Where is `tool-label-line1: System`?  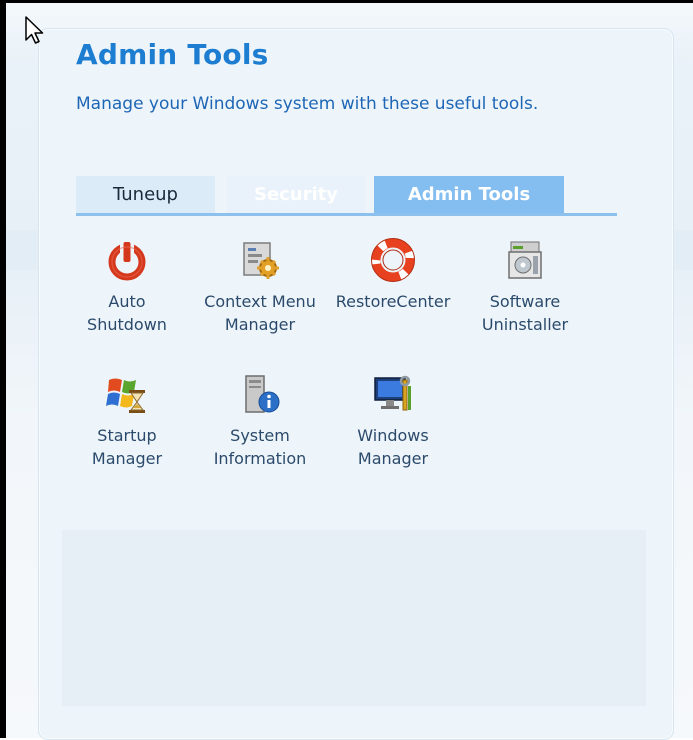 tool-label-line1: System is located at coordinates (260, 435).